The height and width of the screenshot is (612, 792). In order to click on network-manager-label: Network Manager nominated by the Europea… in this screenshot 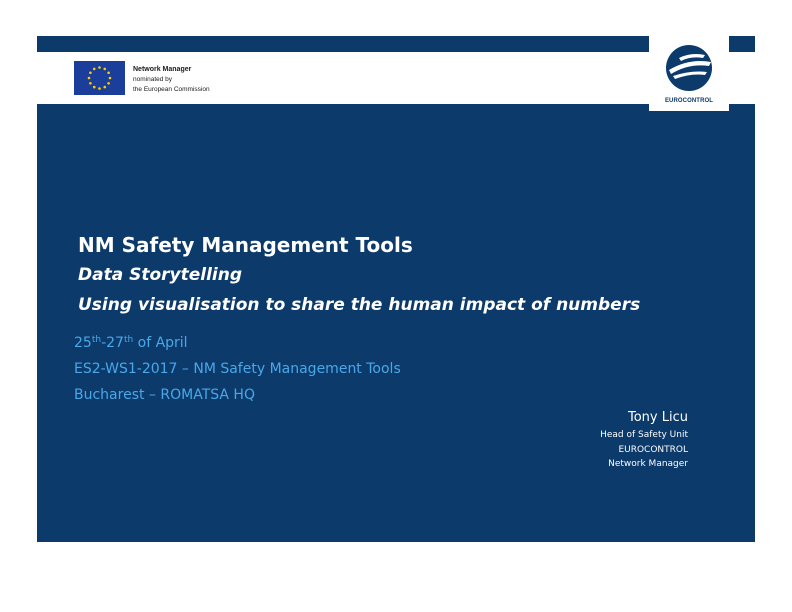, I will do `click(203, 80)`.